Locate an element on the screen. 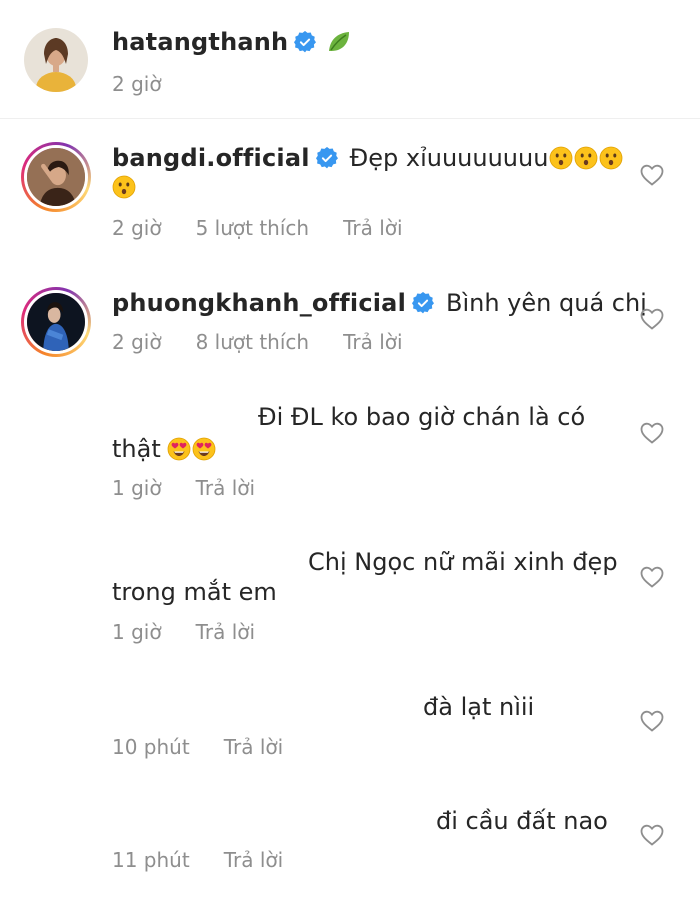 This screenshot has height=916, width=700. caption-username: hatangthanh is located at coordinates (200, 42).